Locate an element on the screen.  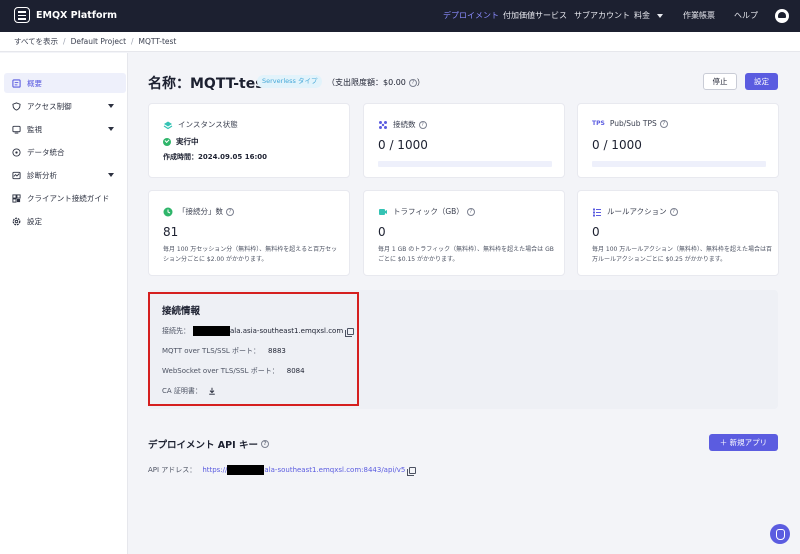
sidebar-item-label: 監視 is located at coordinates (34, 129).